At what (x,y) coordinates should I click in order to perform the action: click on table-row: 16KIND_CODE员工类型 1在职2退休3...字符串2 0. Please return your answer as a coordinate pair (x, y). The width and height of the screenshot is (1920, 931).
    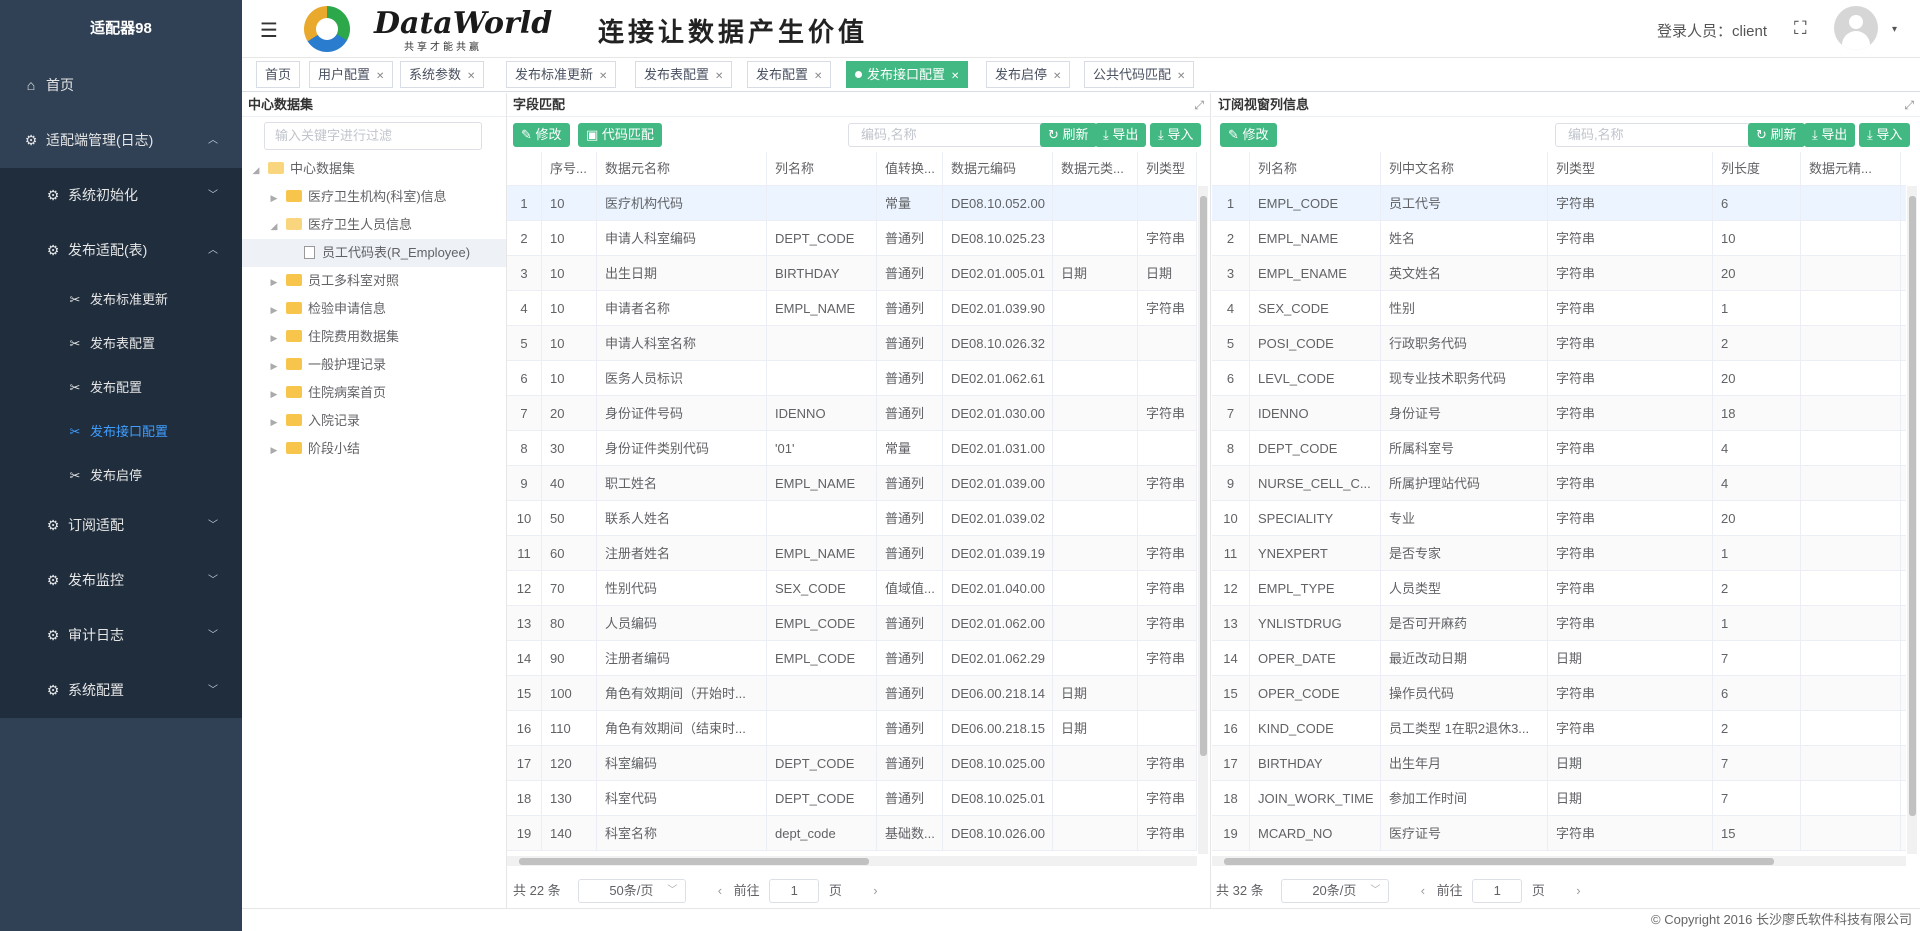
    Looking at the image, I should click on (1559, 728).